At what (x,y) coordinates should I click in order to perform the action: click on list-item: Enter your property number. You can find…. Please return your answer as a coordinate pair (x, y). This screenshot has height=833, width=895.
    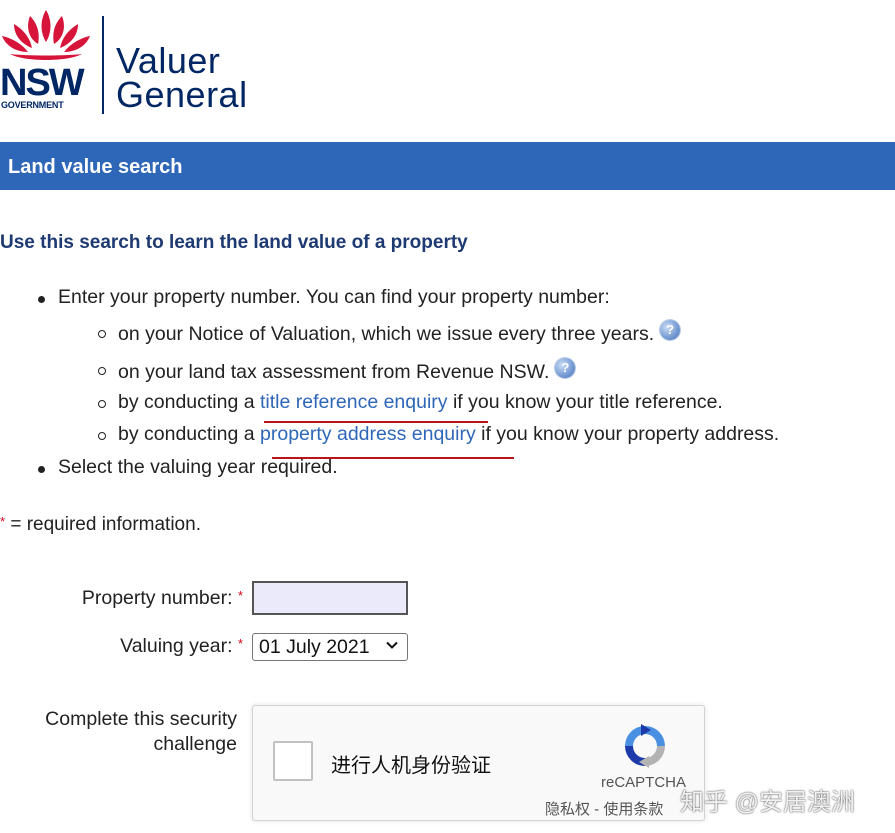
    Looking at the image, I should click on (334, 297).